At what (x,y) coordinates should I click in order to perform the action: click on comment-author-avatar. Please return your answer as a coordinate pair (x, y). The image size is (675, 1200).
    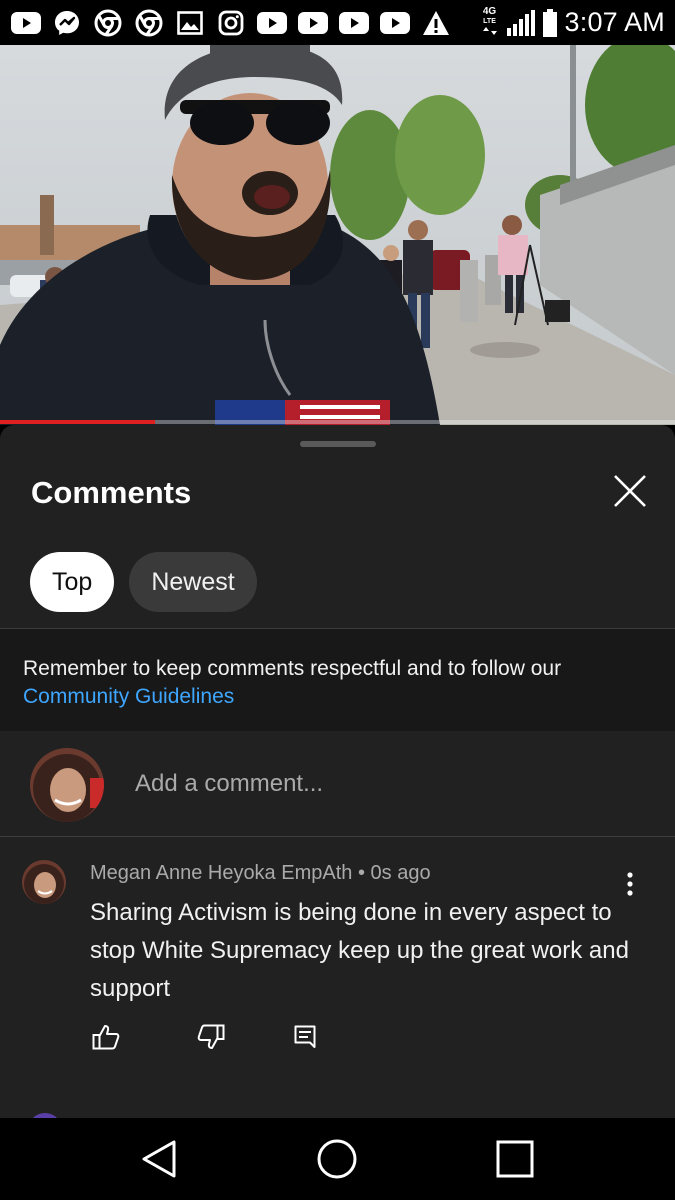
    Looking at the image, I should click on (44, 882).